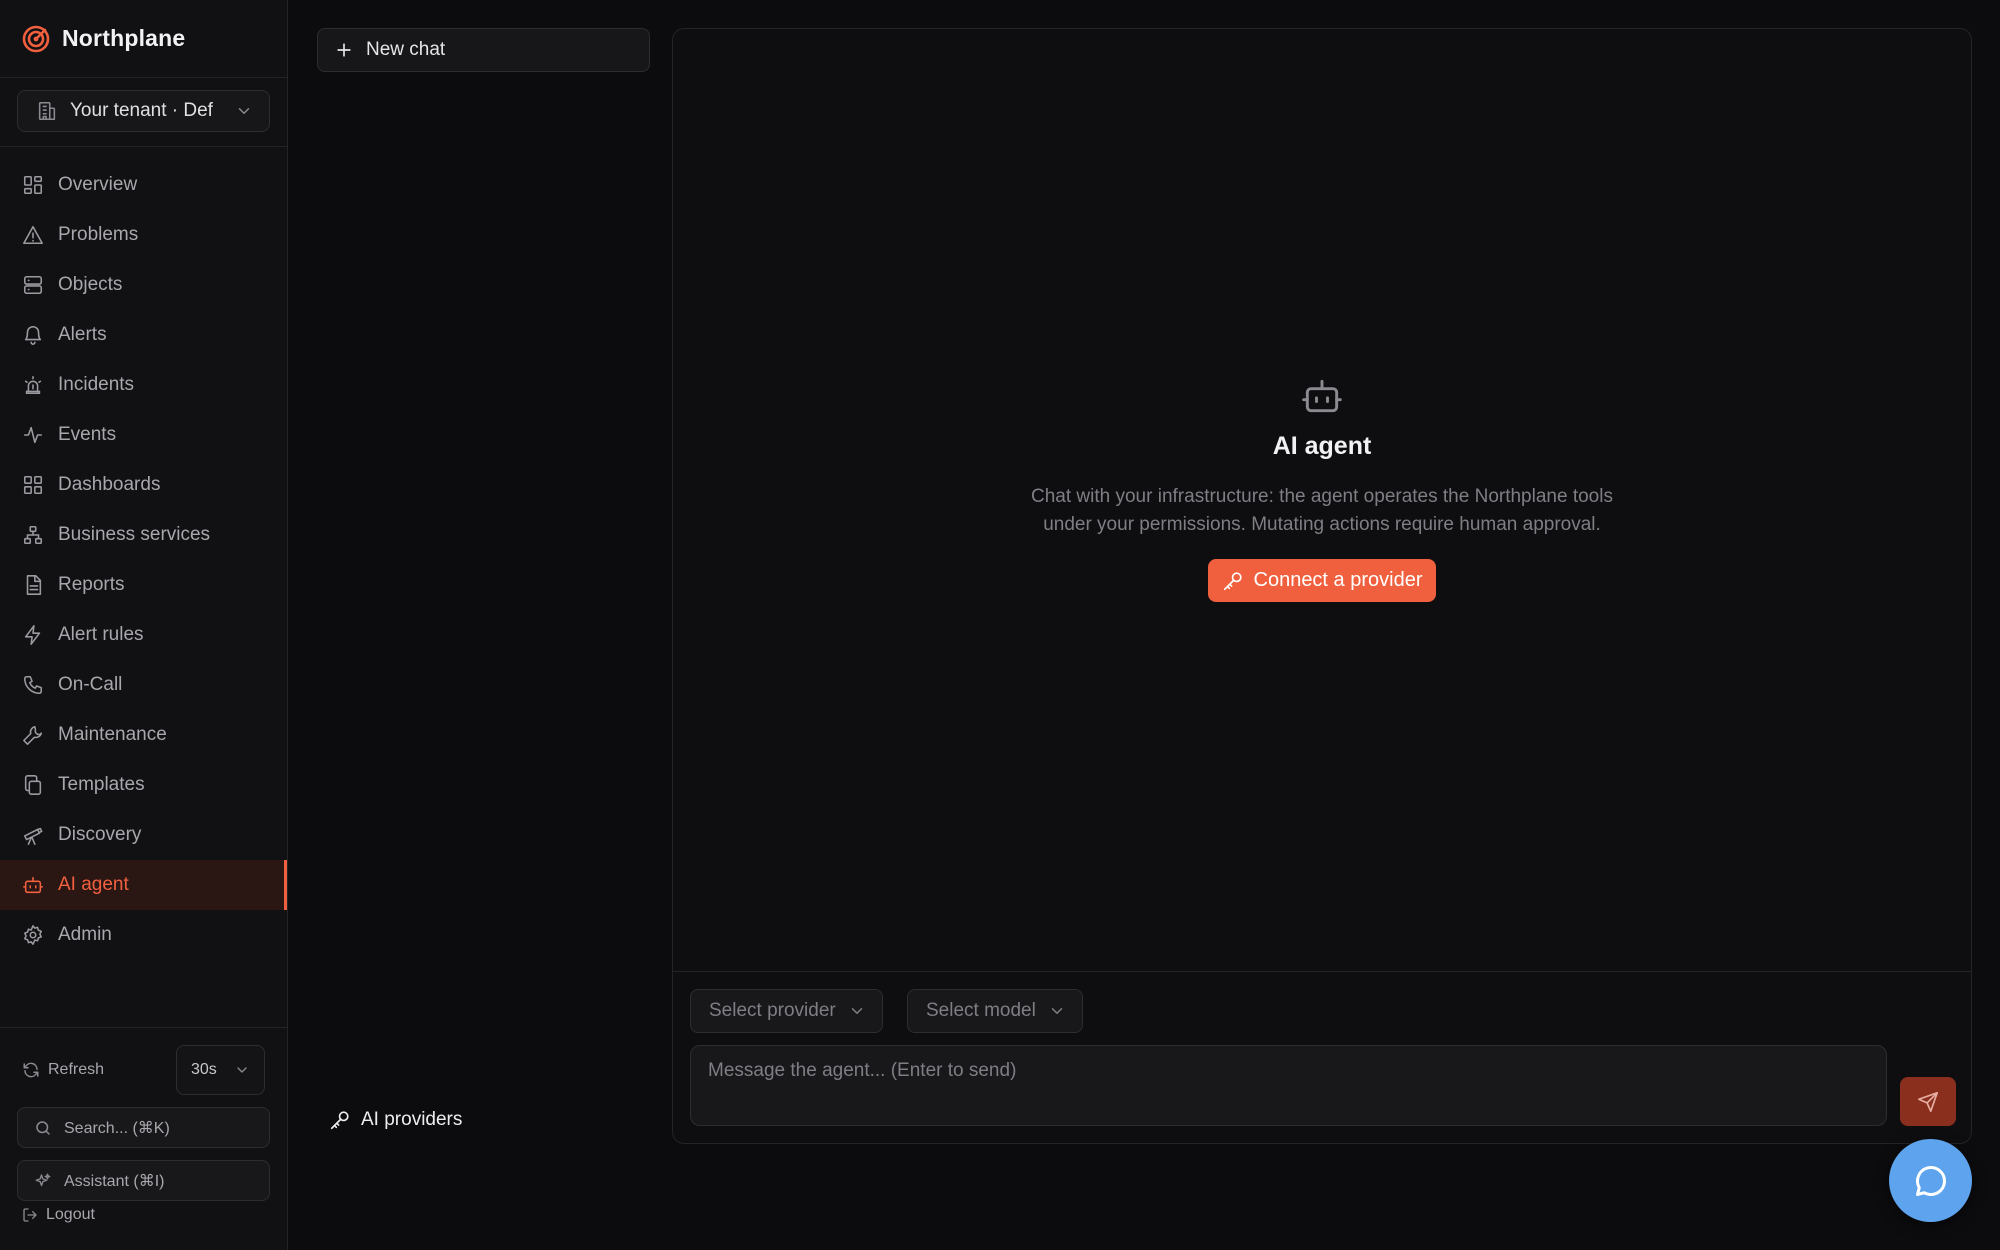  I want to click on search-button: Search... (⌘K), so click(143, 1127).